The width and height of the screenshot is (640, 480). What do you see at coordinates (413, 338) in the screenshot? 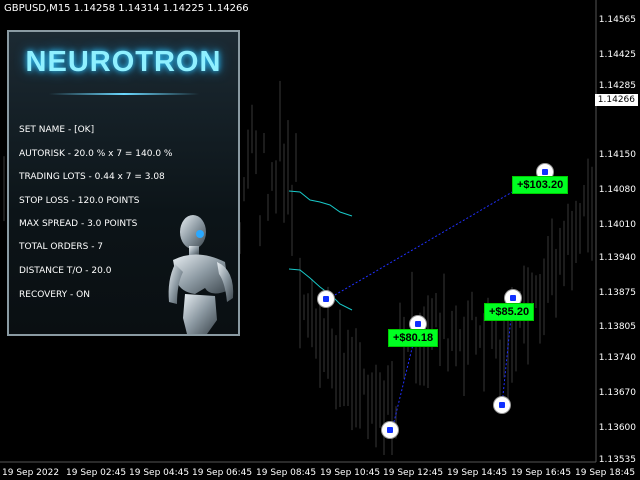
I see `profit-label: +$80.18` at bounding box center [413, 338].